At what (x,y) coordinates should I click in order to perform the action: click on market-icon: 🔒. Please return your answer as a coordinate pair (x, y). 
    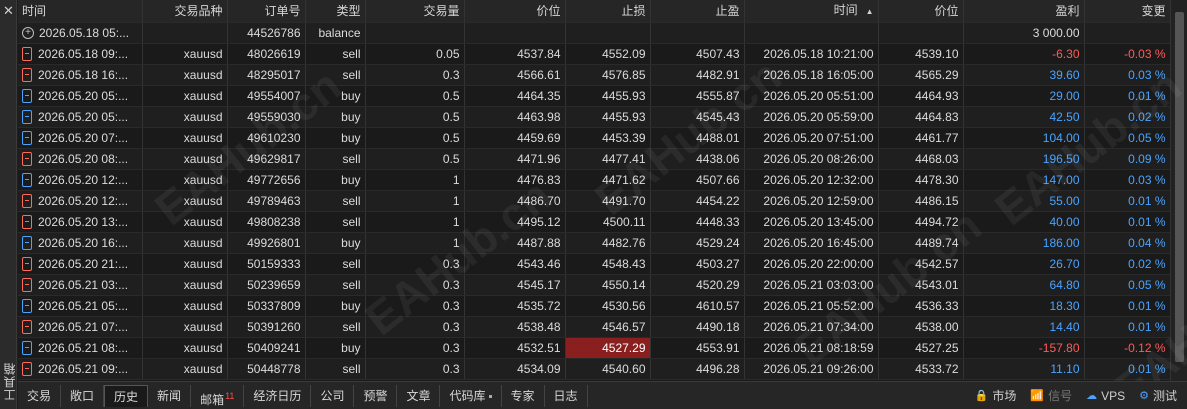
    Looking at the image, I should click on (981, 396).